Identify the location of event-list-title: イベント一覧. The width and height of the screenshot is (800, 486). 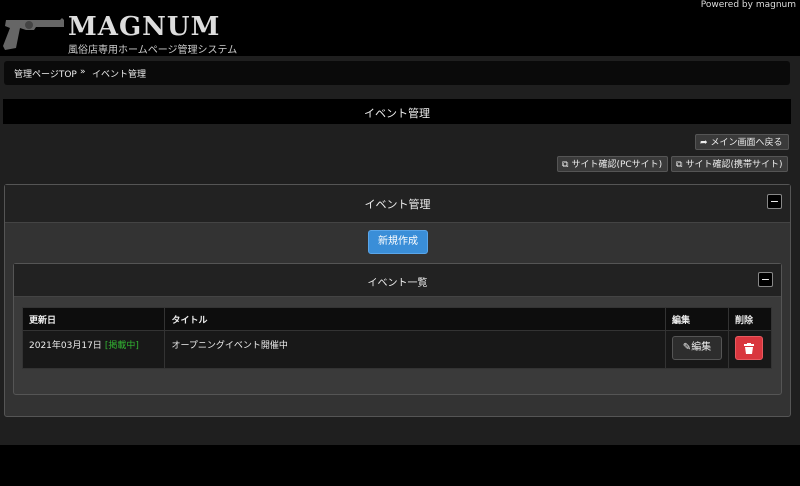
(397, 283).